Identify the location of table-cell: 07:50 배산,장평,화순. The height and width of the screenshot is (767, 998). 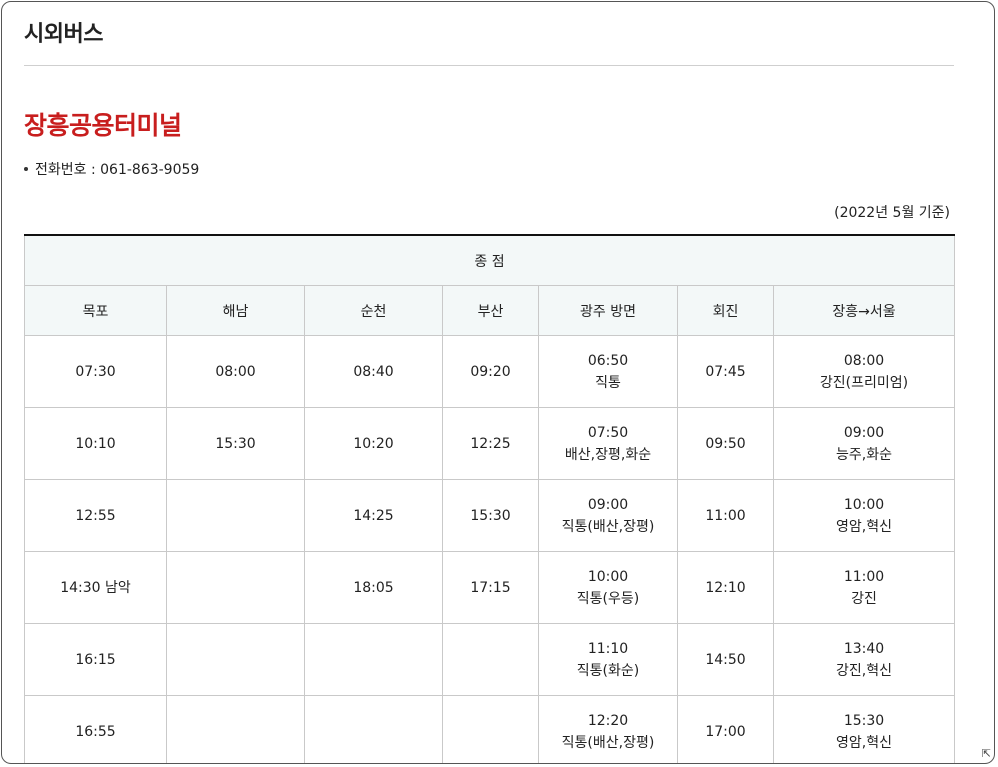
(608, 443).